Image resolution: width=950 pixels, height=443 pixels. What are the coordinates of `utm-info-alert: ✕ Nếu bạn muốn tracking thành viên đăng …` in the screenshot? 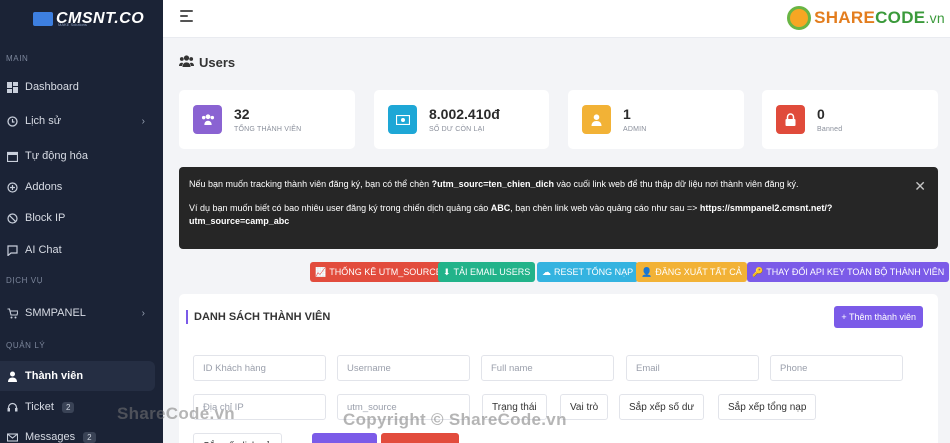 It's located at (558, 208).